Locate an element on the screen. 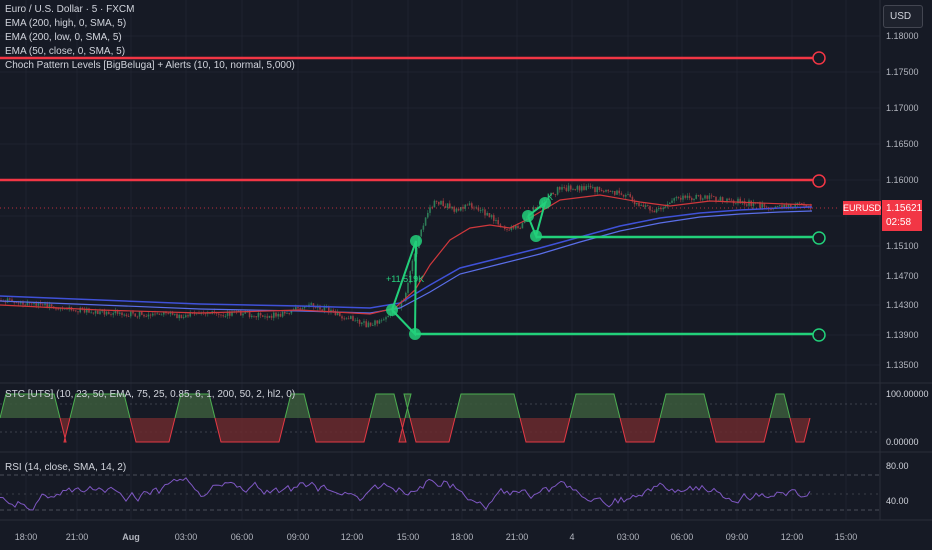  currency-button: USD is located at coordinates (903, 16).